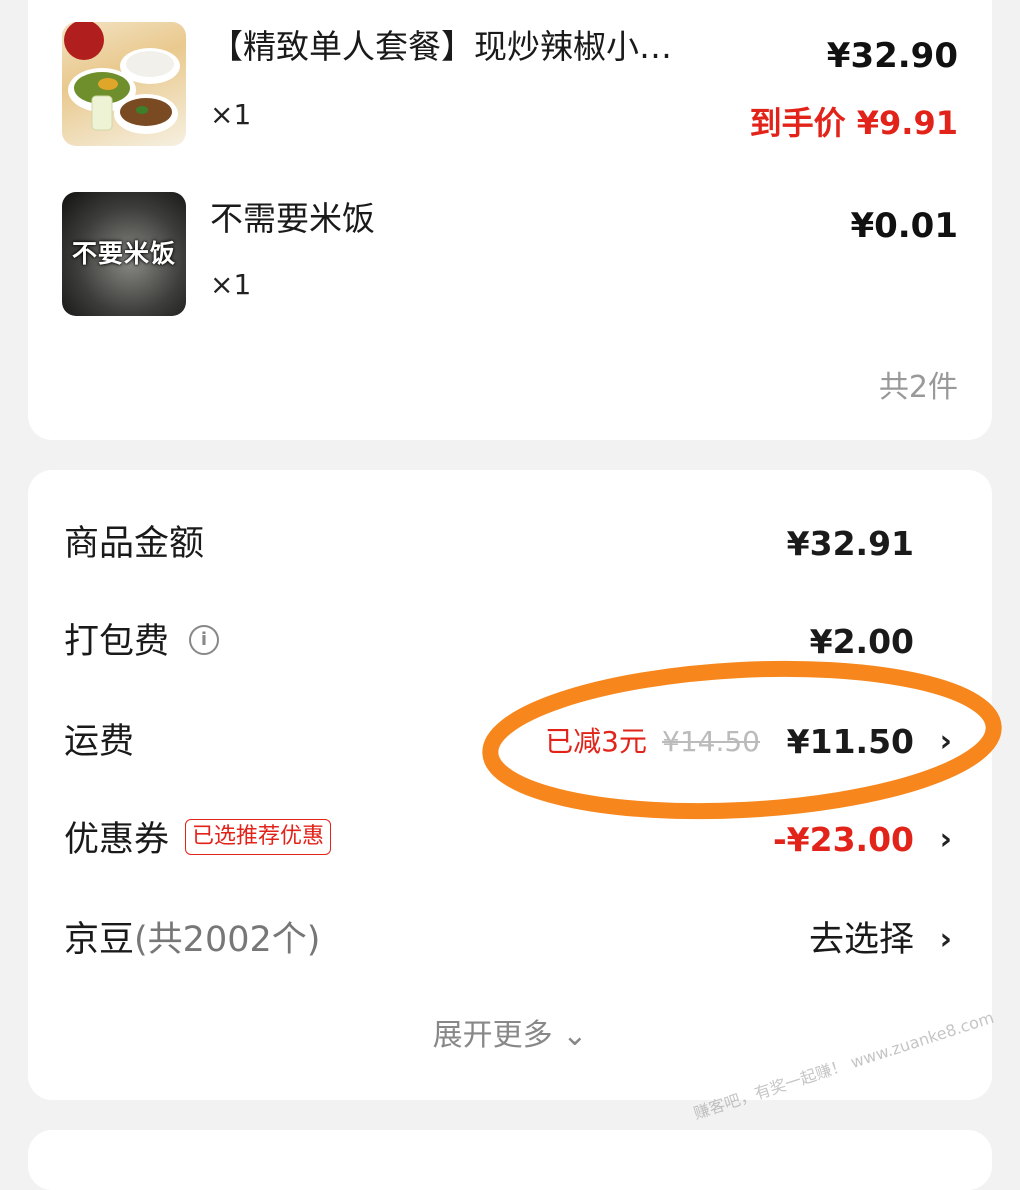  Describe the element at coordinates (861, 641) in the screenshot. I see `packing-fee-value: ¥2.00` at that location.